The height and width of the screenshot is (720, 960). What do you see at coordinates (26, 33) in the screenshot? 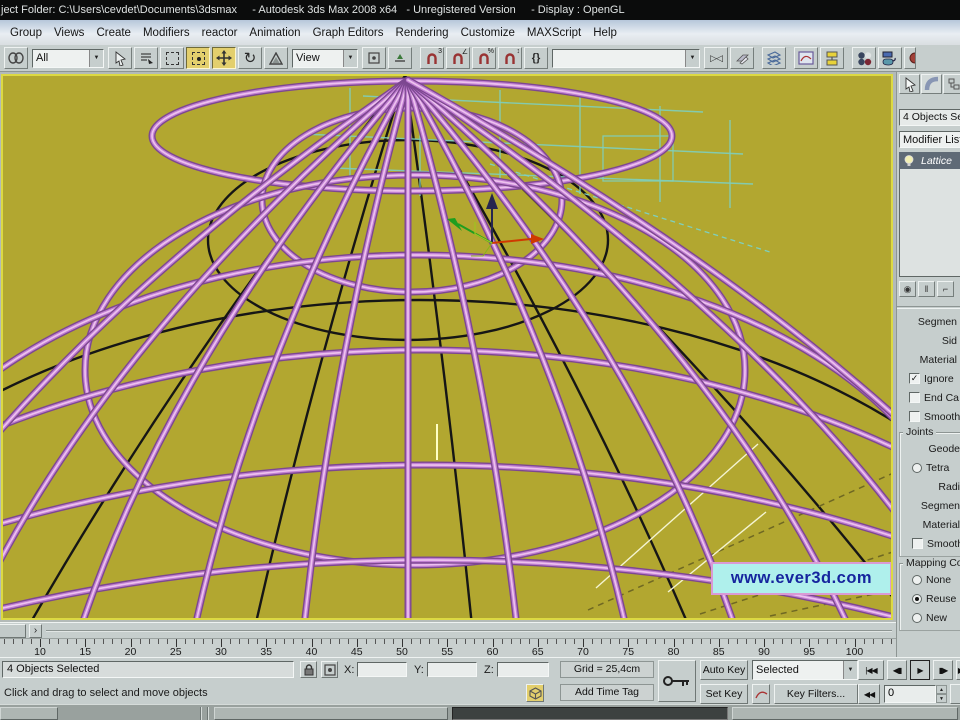
I see `menu-group: Group` at bounding box center [26, 33].